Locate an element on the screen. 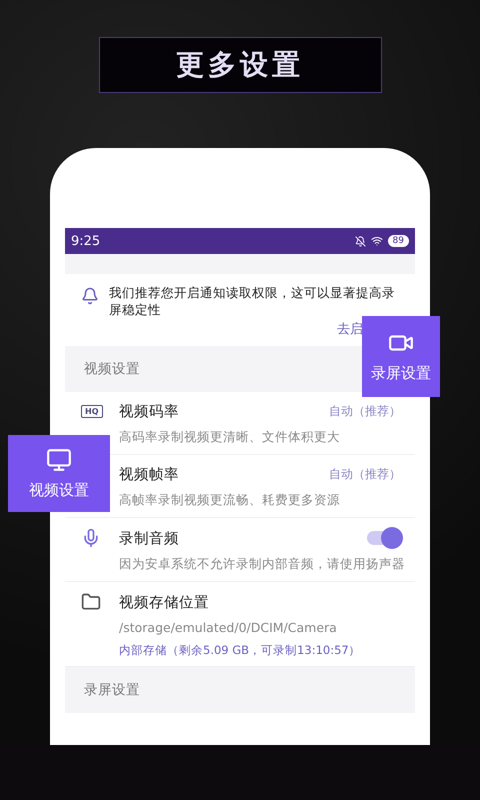 This screenshot has height=800, width=480. hq-icon: HQ is located at coordinates (91, 411).